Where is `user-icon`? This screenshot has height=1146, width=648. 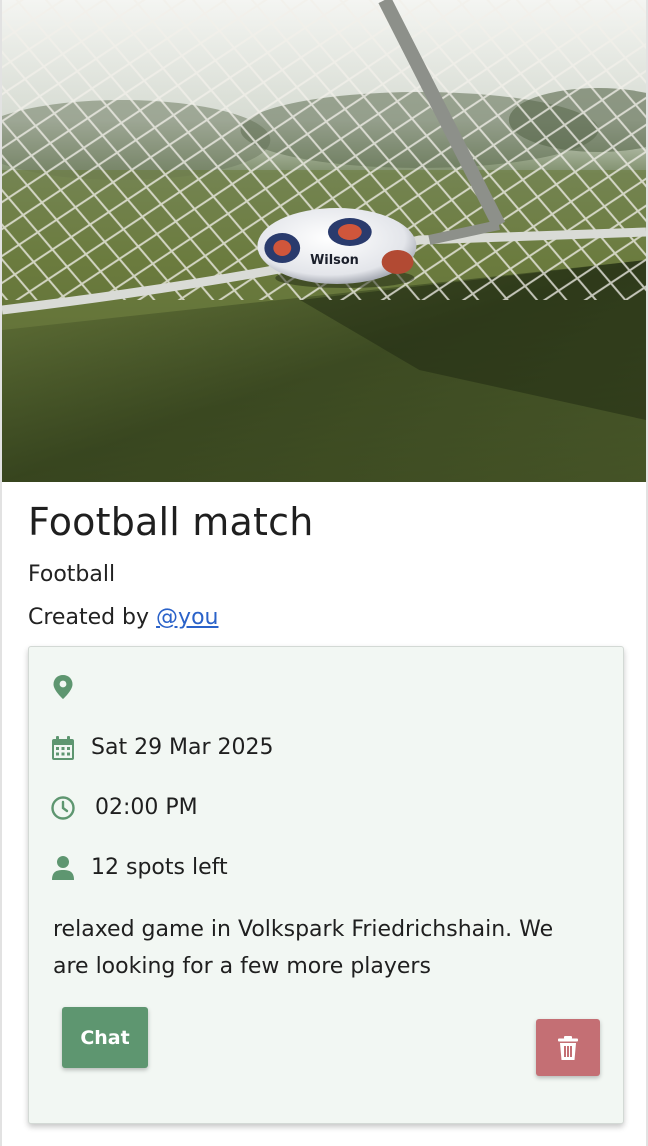
user-icon is located at coordinates (63, 867).